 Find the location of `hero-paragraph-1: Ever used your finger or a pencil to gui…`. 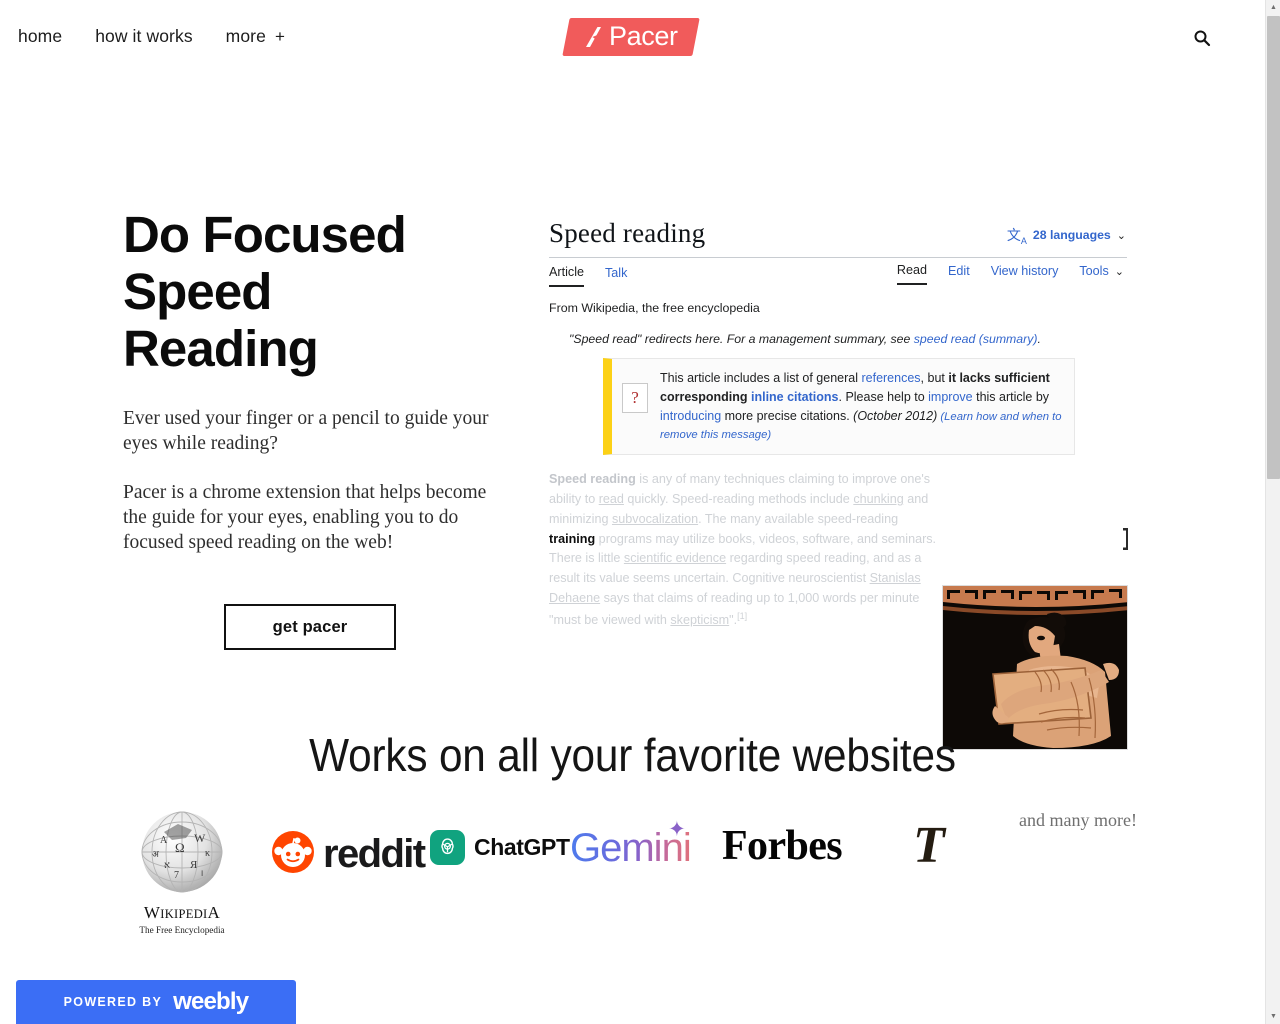

hero-paragraph-1: Ever used your finger or a pencil to gui… is located at coordinates (306, 431).